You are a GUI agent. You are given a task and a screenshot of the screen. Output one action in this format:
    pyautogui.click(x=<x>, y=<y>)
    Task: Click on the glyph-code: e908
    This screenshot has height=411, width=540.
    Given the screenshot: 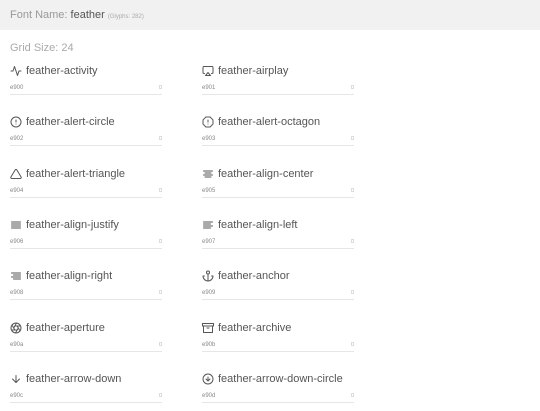 What is the action you would take?
    pyautogui.click(x=17, y=293)
    